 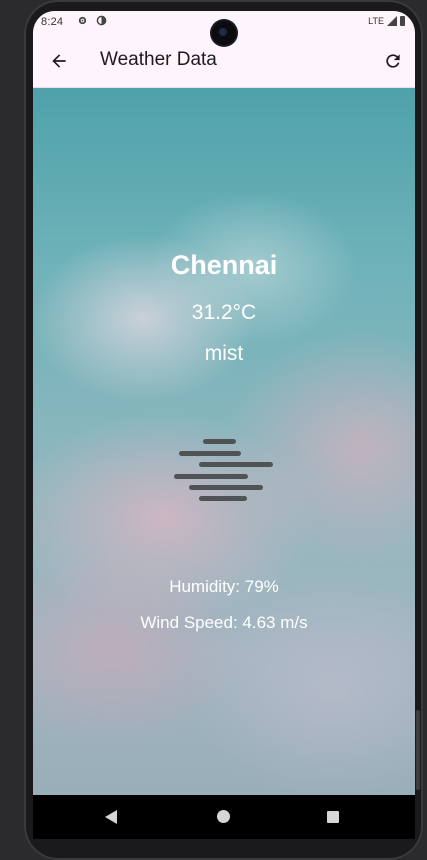 What do you see at coordinates (376, 21) in the screenshot?
I see `network-type-label: LTE` at bounding box center [376, 21].